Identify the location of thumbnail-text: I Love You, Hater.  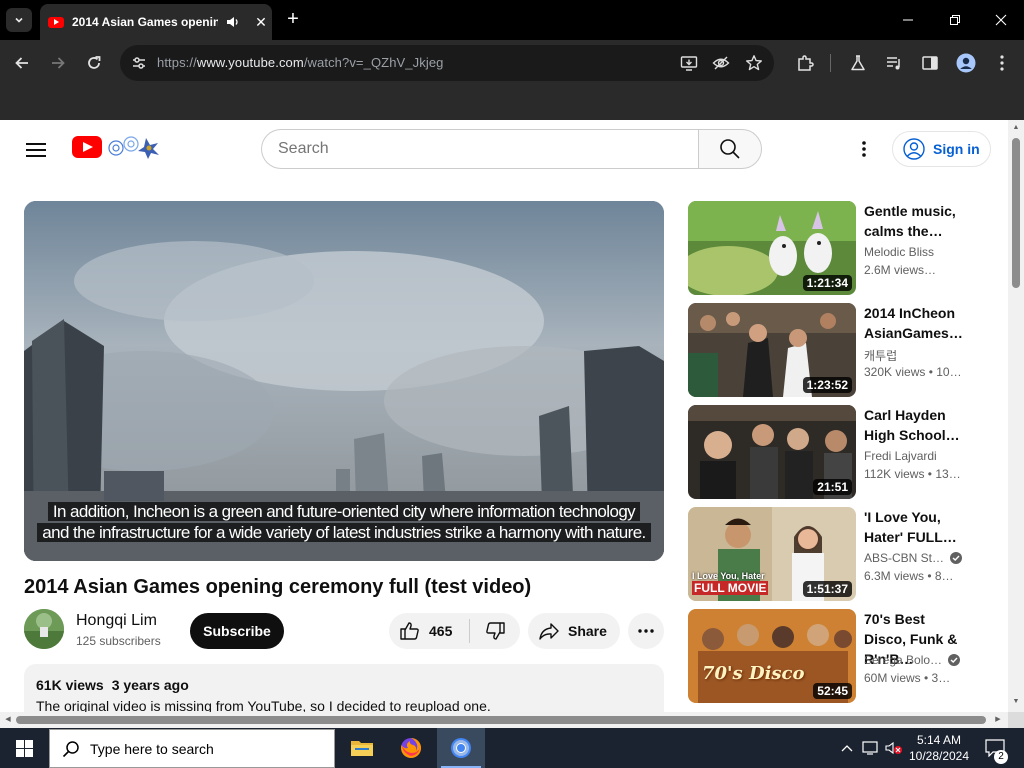
(728, 576).